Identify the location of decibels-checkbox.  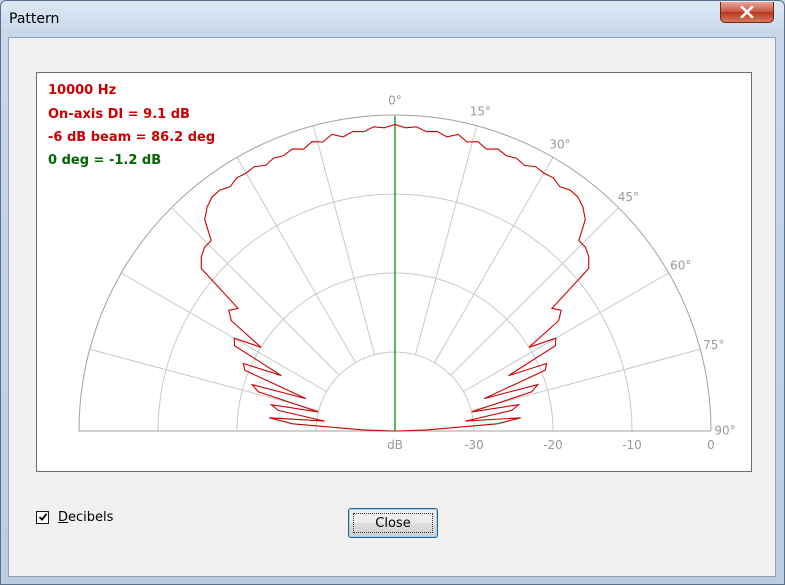
(42, 517).